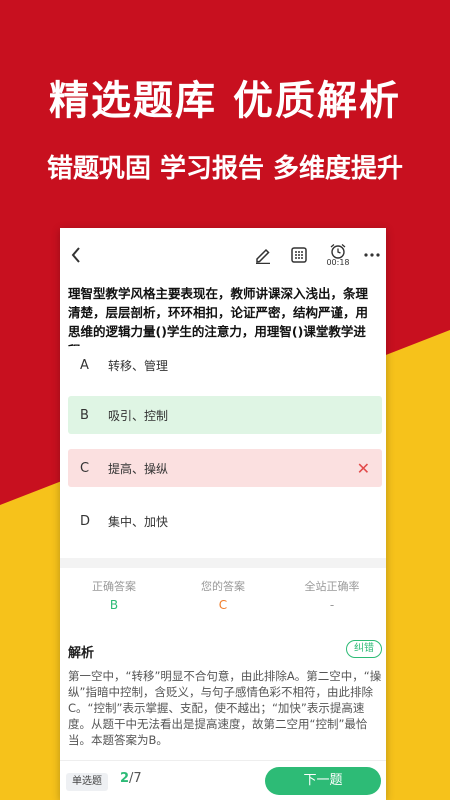  What do you see at coordinates (225, 101) in the screenshot?
I see `banner-headline: 精选题库 优质解析` at bounding box center [225, 101].